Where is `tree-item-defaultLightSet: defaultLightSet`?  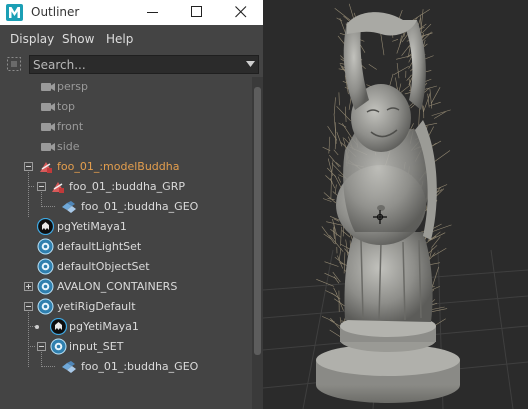
tree-item-defaultLightSet: defaultLightSet is located at coordinates (126, 247).